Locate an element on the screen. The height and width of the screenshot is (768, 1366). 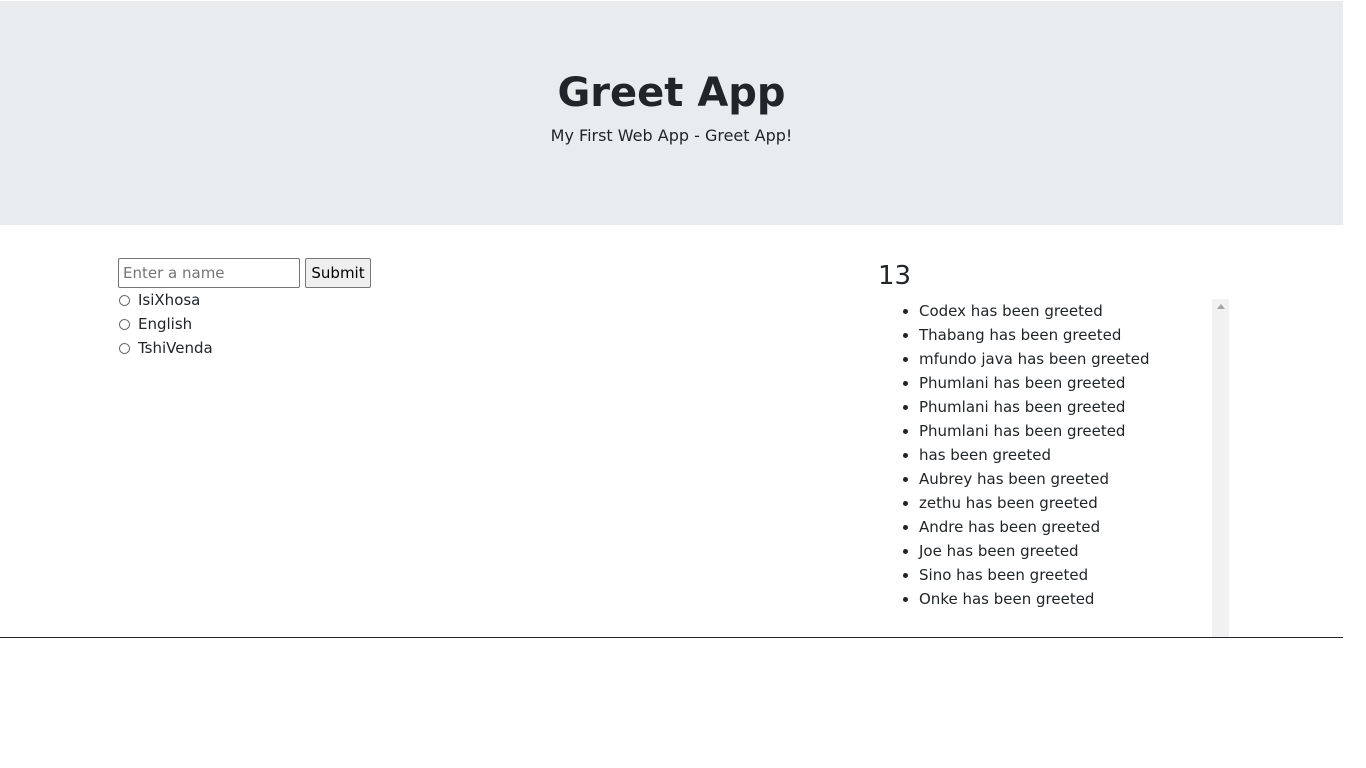
language-label-tshivenda: TshiVenda is located at coordinates (175, 348).